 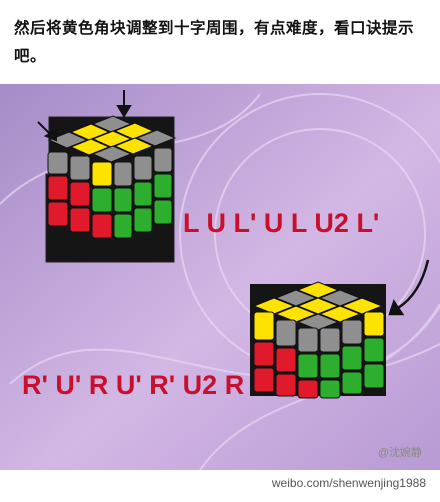 What do you see at coordinates (281, 223) in the screenshot?
I see `algorithm-1-text: L U L' U L U2 L'` at bounding box center [281, 223].